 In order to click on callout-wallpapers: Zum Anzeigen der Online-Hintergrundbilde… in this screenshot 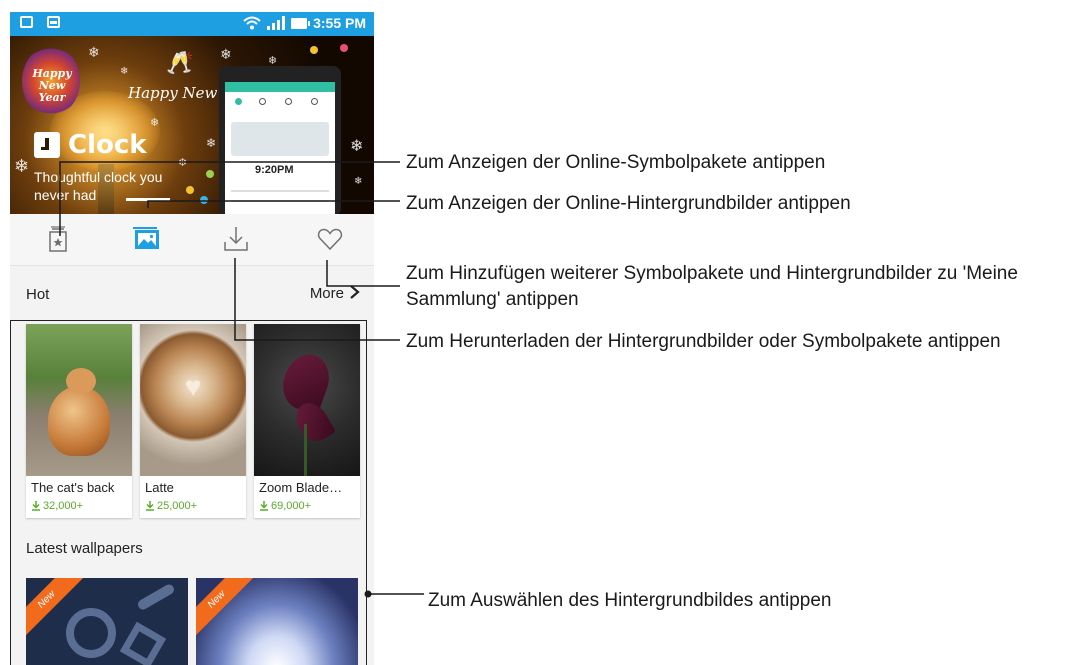, I will do `click(628, 203)`.